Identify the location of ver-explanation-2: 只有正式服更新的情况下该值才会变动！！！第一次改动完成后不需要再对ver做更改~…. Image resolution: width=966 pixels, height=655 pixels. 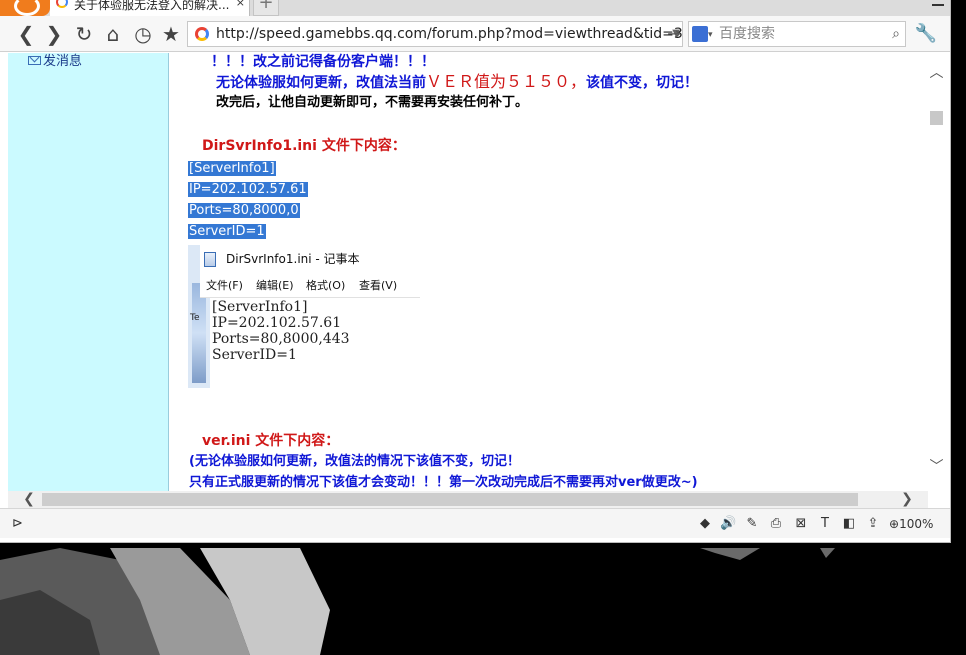
(443, 482).